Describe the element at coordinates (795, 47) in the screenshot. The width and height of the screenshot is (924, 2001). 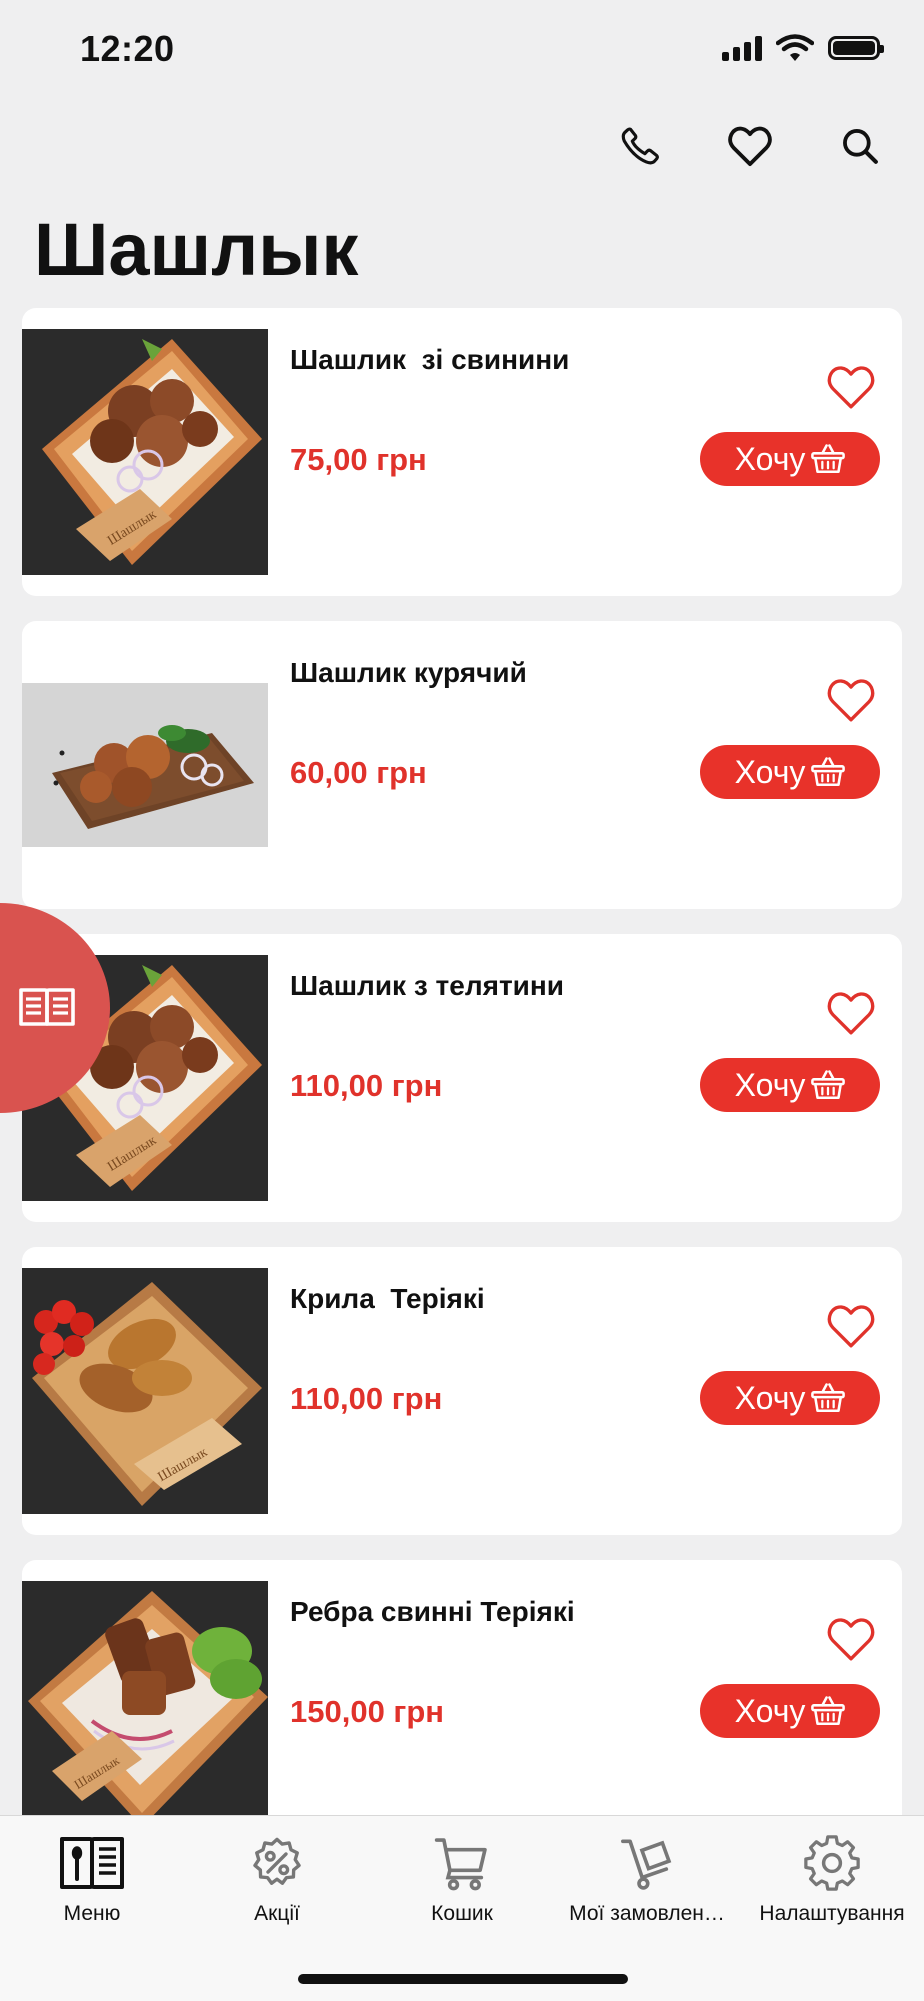
I see `wifi-icon` at that location.